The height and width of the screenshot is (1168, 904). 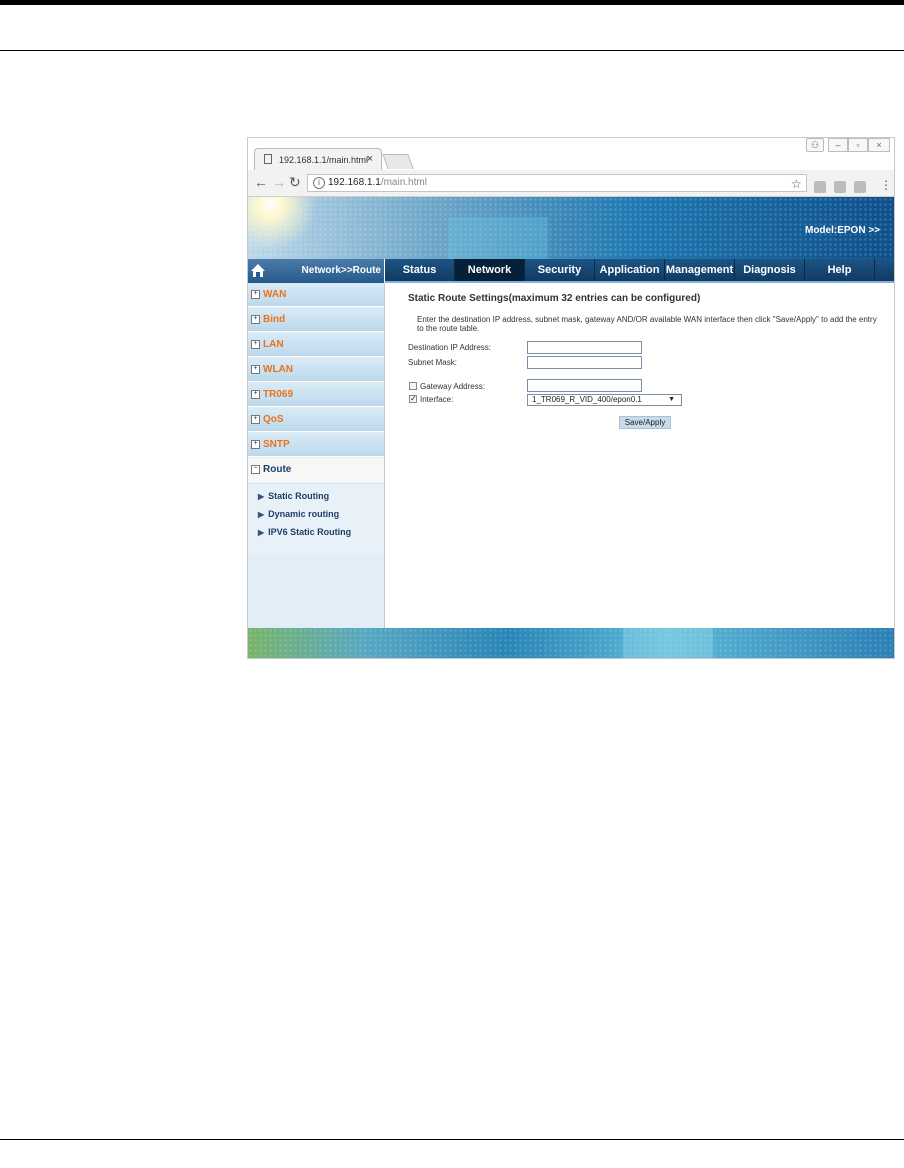 I want to click on address-bar: ← → ↻ i 192.168.1.1/main.html ☆ ⋮, so click(x=571, y=183).